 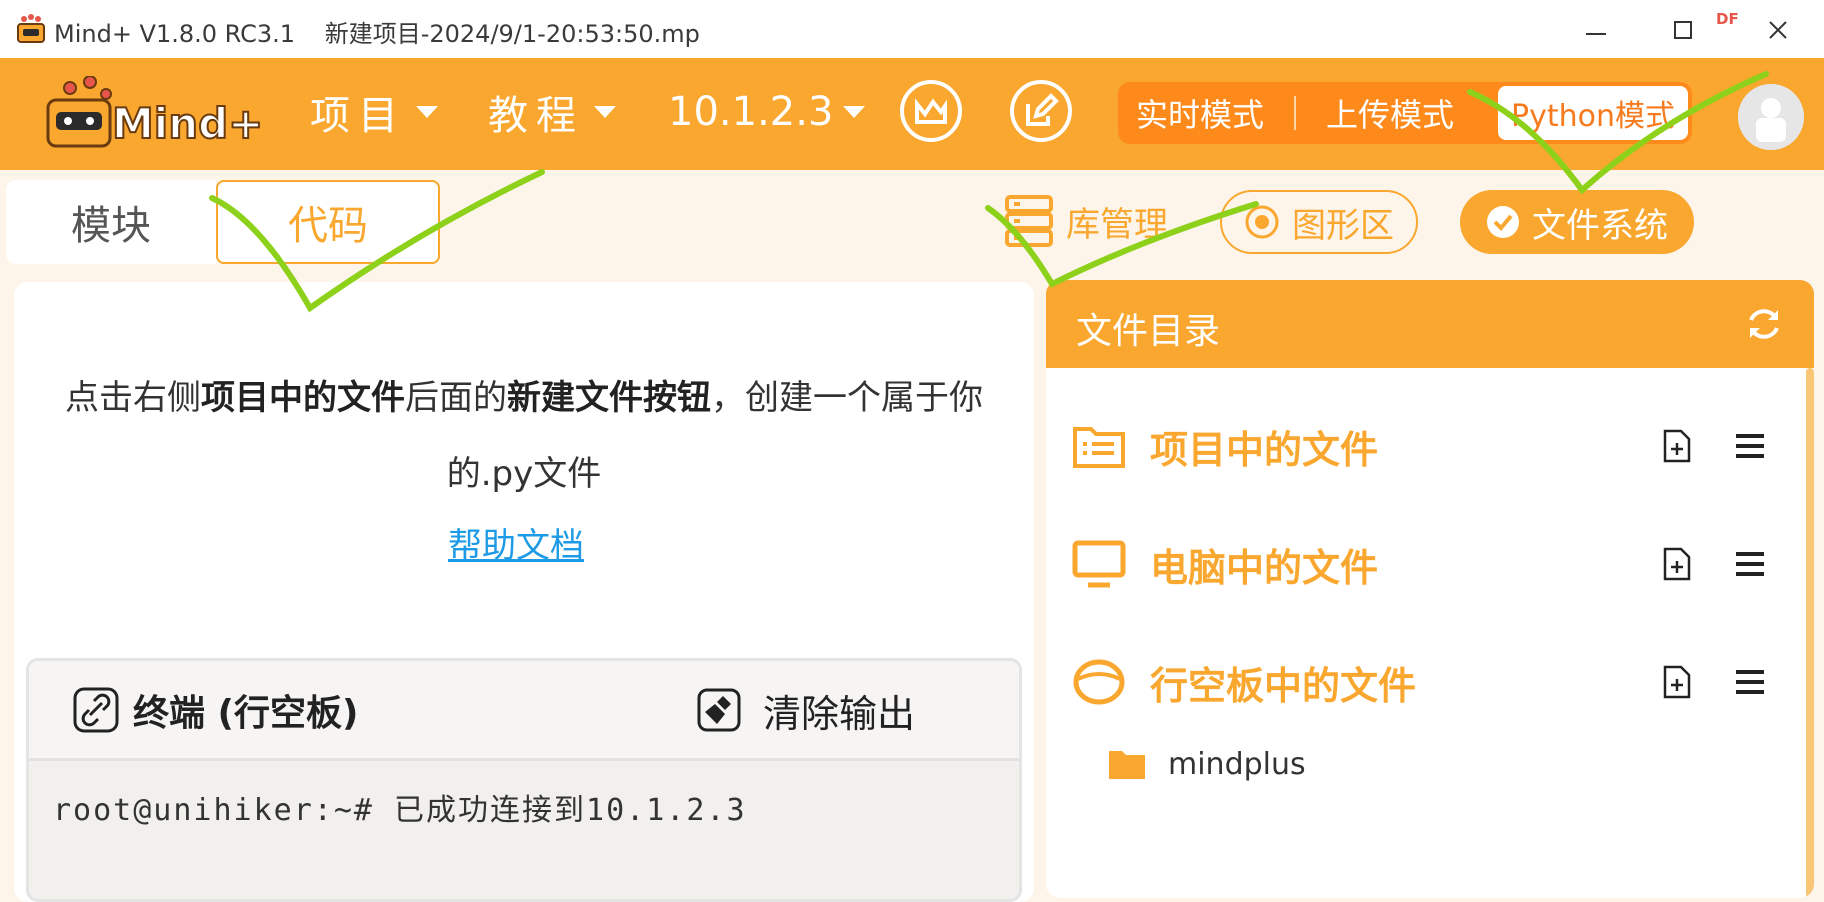 What do you see at coordinates (1295, 113) in the screenshot?
I see `mode-divider` at bounding box center [1295, 113].